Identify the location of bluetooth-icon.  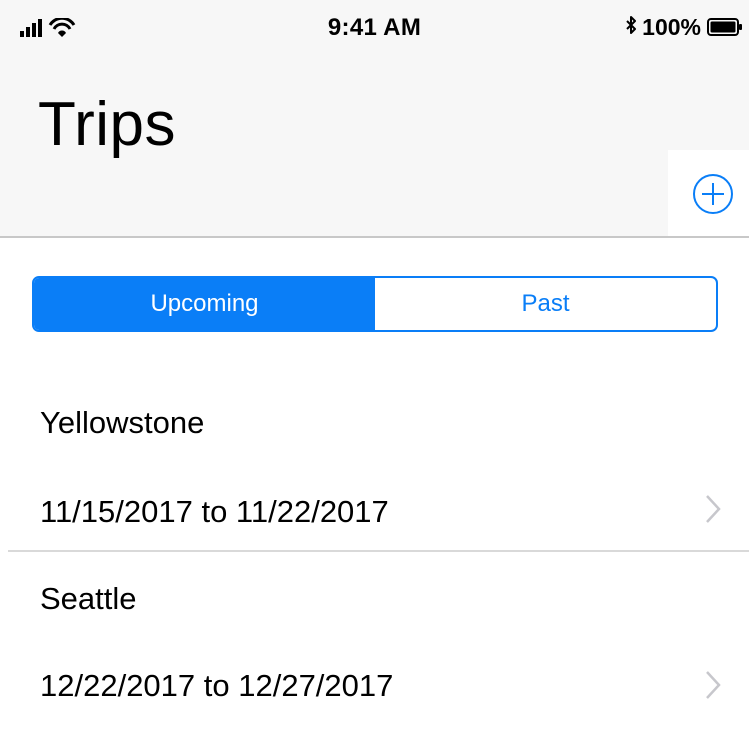
(631, 25).